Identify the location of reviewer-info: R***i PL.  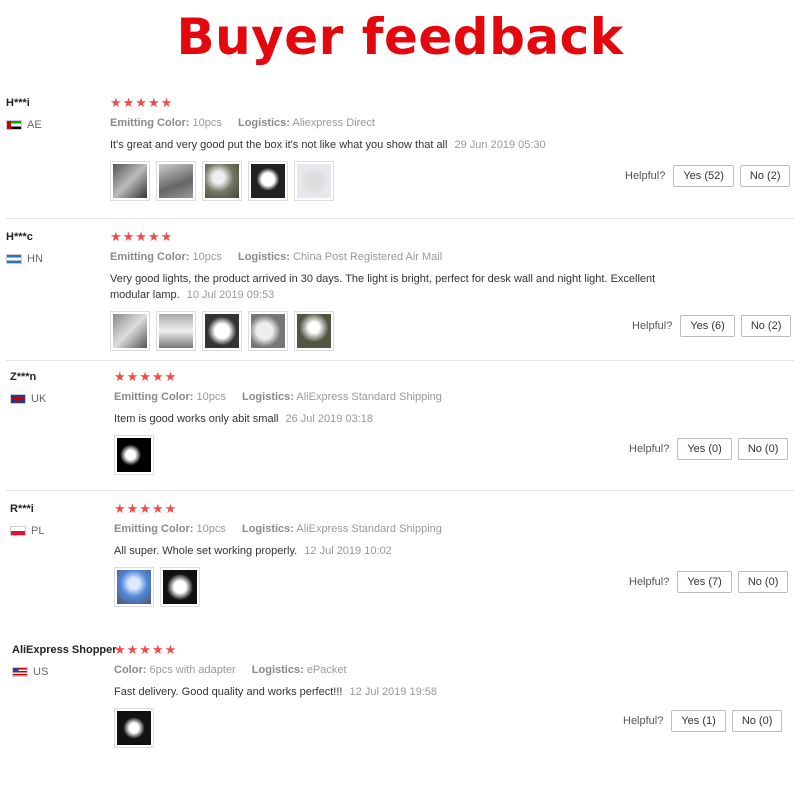
(60, 520).